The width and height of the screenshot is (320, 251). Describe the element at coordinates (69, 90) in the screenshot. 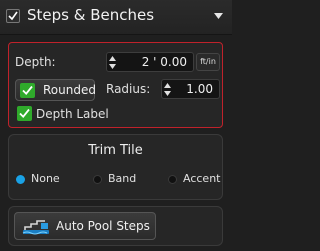

I see `rounded-label: Rounded` at that location.